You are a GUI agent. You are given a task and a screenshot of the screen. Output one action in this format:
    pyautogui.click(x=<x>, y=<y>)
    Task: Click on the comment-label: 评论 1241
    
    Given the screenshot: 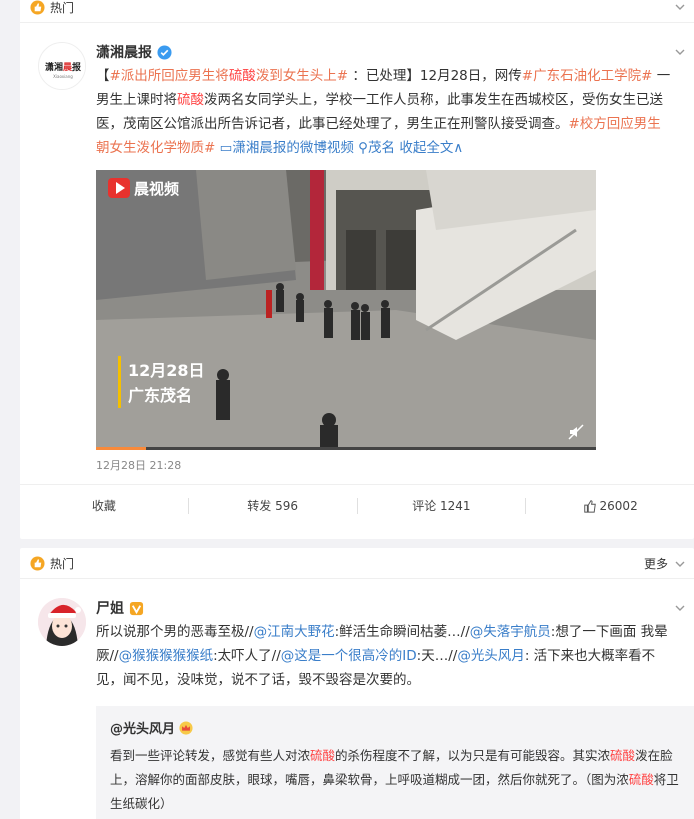 What is the action you would take?
    pyautogui.click(x=441, y=506)
    